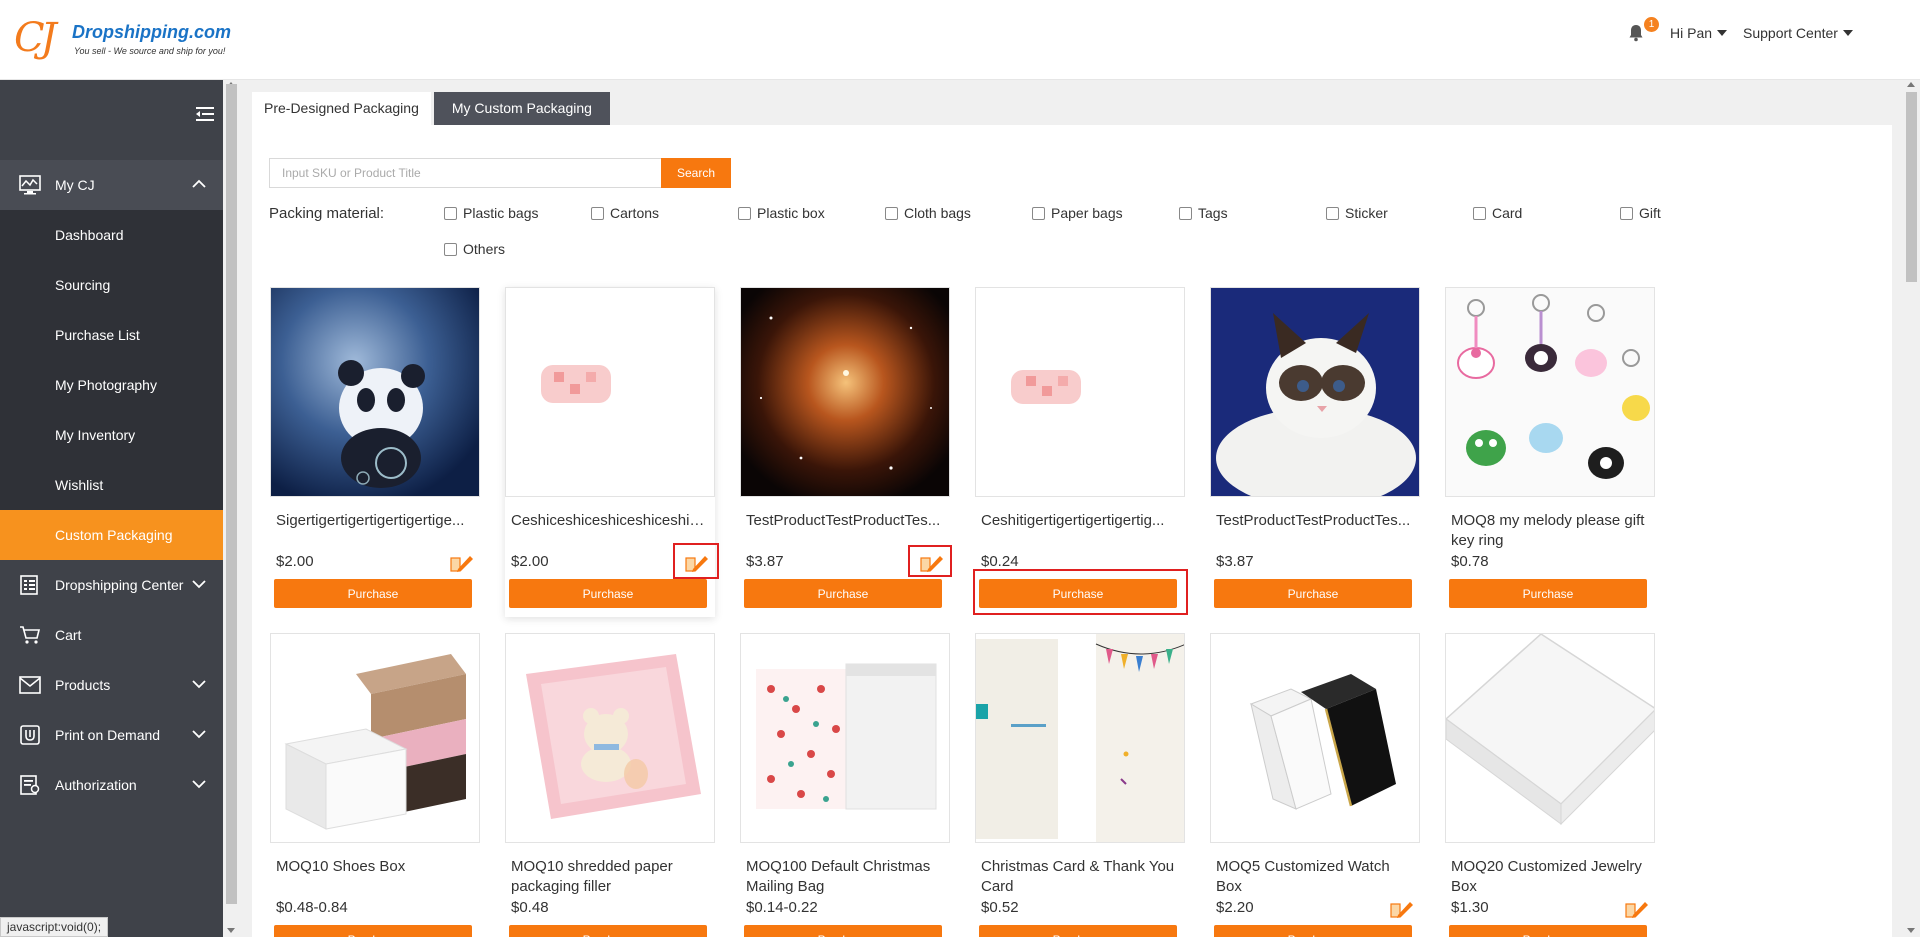  Describe the element at coordinates (1315, 738) in the screenshot. I see `product-image-watch-box` at that location.